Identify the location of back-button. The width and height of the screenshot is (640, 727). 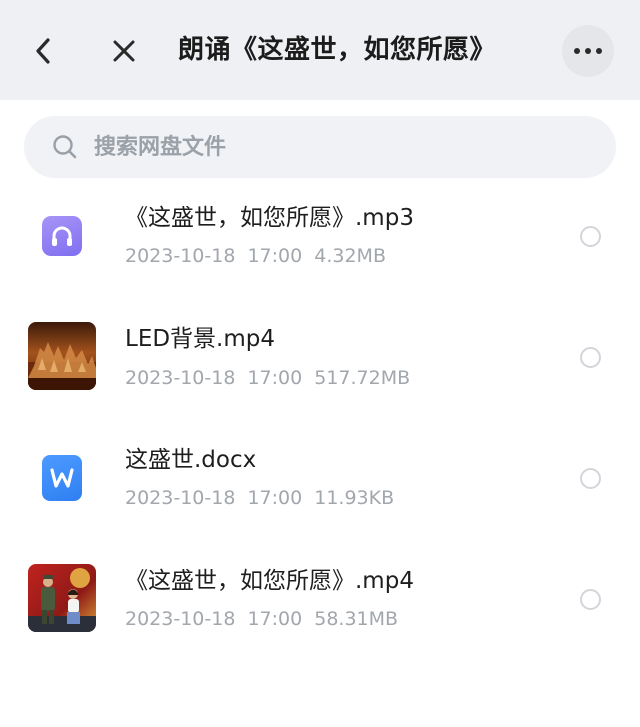
(43, 51).